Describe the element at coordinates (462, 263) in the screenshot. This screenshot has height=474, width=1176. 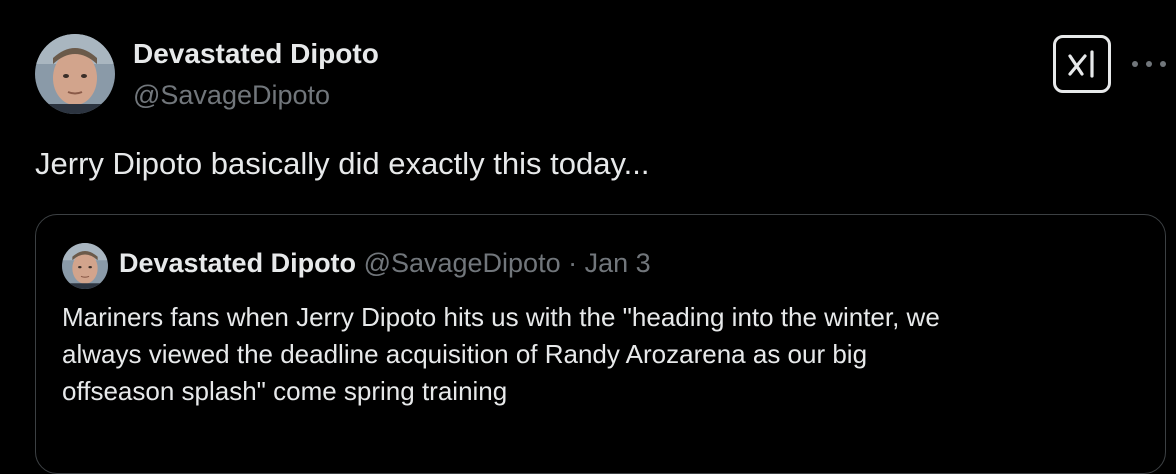
I see `quoted-handle: @SavageDipoto` at that location.